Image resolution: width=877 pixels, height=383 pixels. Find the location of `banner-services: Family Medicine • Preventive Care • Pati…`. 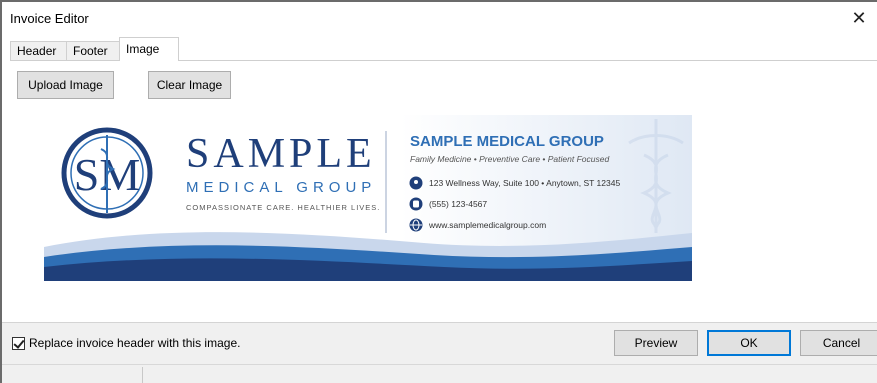

banner-services: Family Medicine • Preventive Care • Pati… is located at coordinates (509, 159).